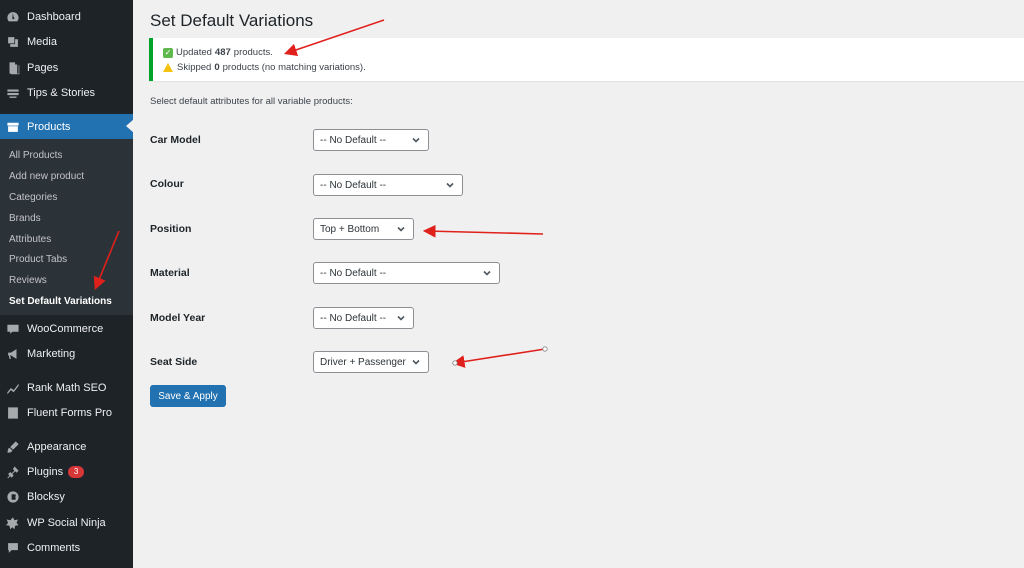 This screenshot has height=568, width=1024. I want to click on menu-dashboard: Dashboard, so click(66, 17).